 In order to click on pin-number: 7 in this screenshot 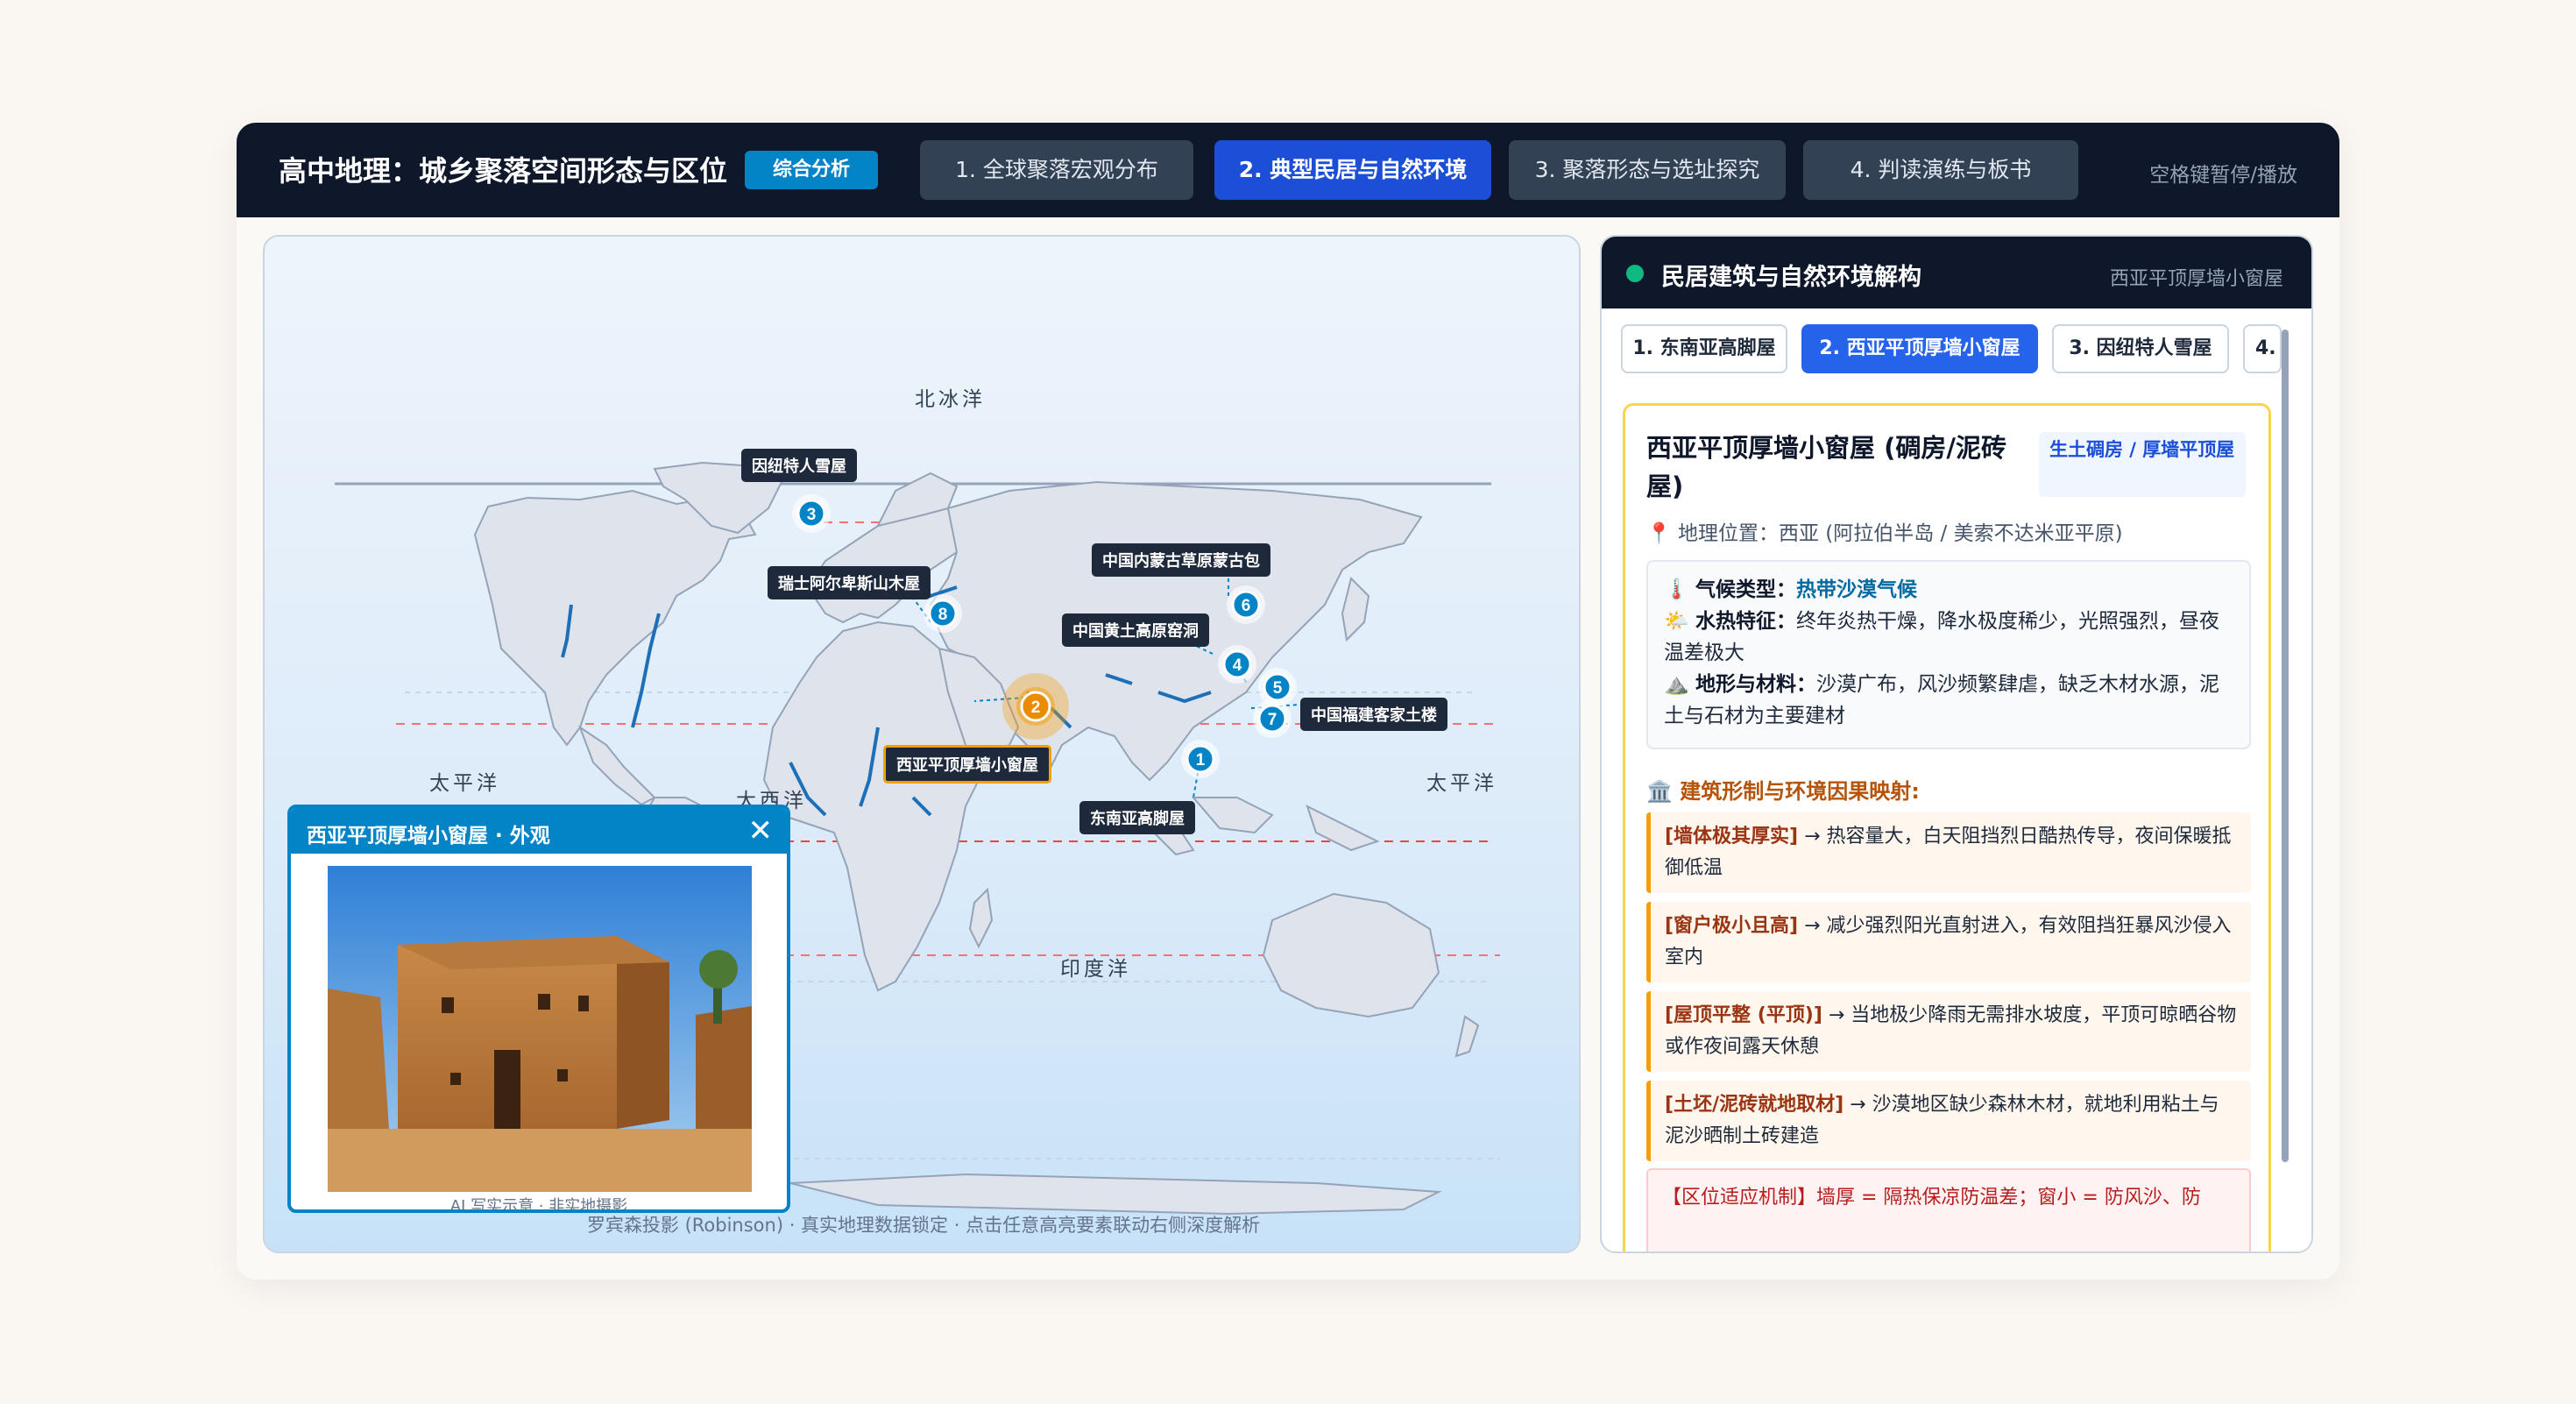, I will do `click(1272, 720)`.